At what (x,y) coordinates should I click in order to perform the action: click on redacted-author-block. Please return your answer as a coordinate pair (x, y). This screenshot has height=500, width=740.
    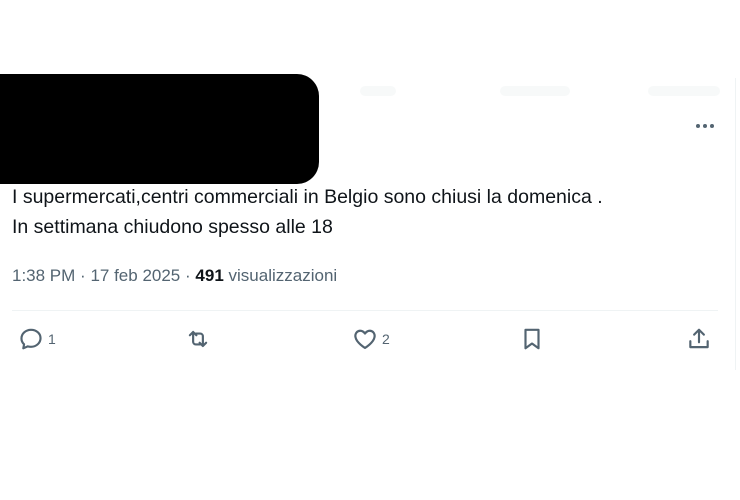
    Looking at the image, I should click on (159, 129).